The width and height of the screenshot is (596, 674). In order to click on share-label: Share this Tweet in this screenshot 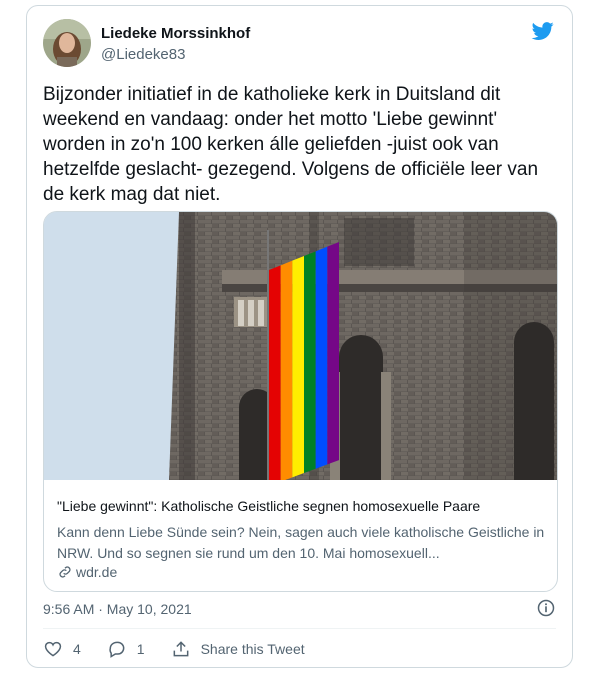, I will do `click(252, 649)`.